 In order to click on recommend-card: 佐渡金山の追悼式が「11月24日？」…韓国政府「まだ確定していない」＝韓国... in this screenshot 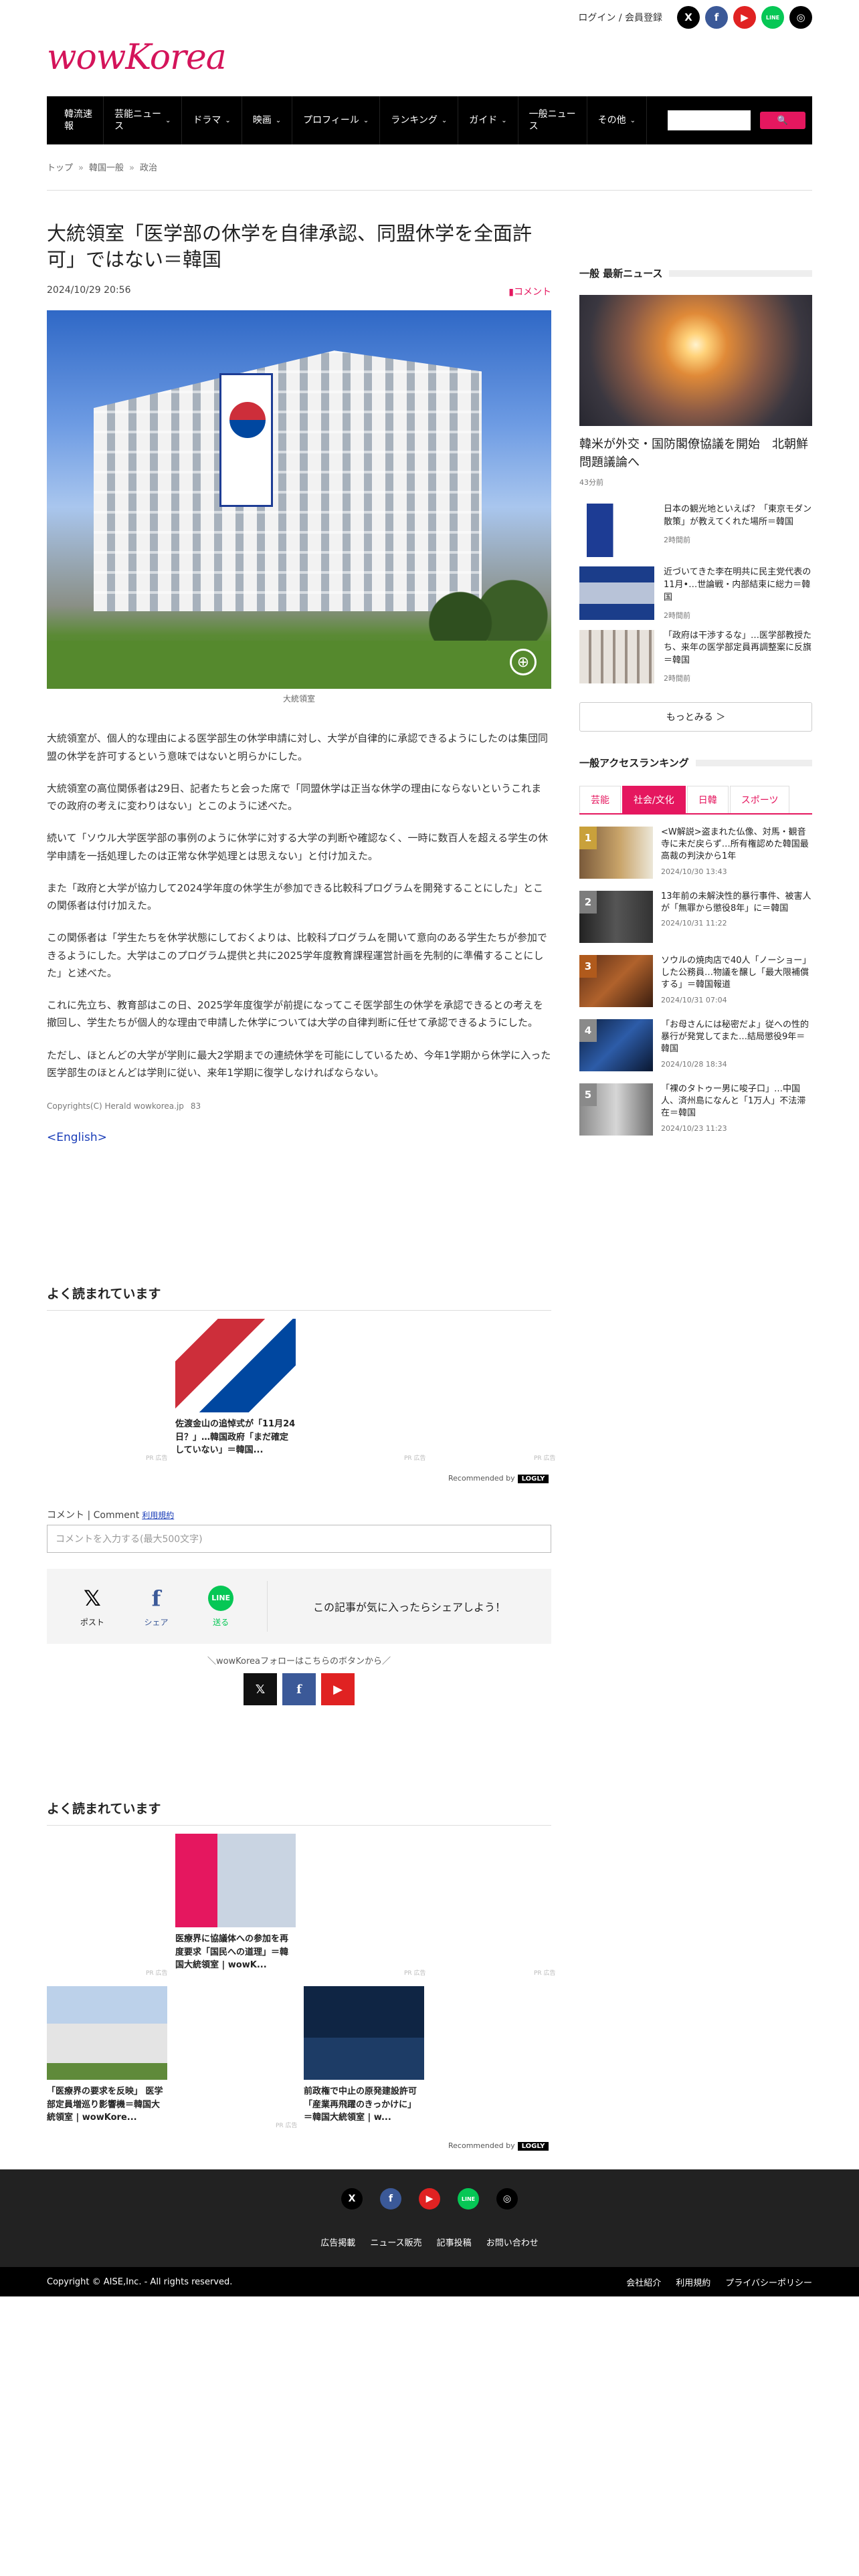, I will do `click(235, 1388)`.